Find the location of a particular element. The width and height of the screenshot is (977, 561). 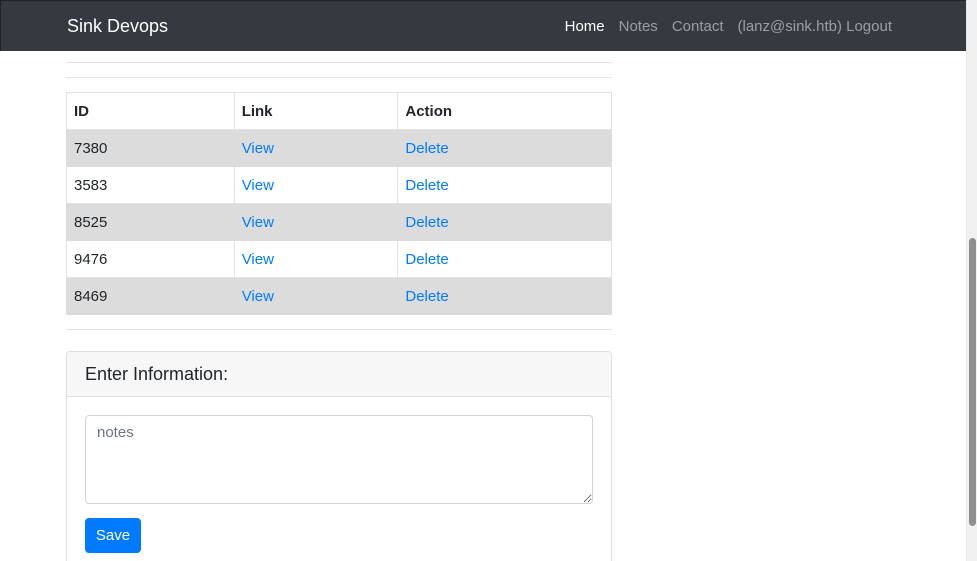

table-row: 8525 View Delete is located at coordinates (339, 222).